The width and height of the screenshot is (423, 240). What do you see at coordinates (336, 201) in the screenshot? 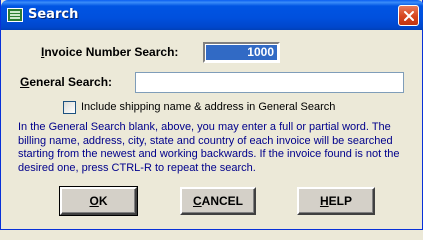
I see `help-button: HELP` at bounding box center [336, 201].